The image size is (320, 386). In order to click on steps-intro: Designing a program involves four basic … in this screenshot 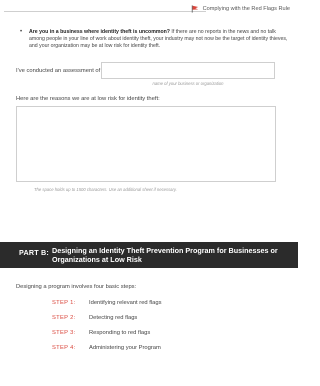, I will do `click(76, 287)`.